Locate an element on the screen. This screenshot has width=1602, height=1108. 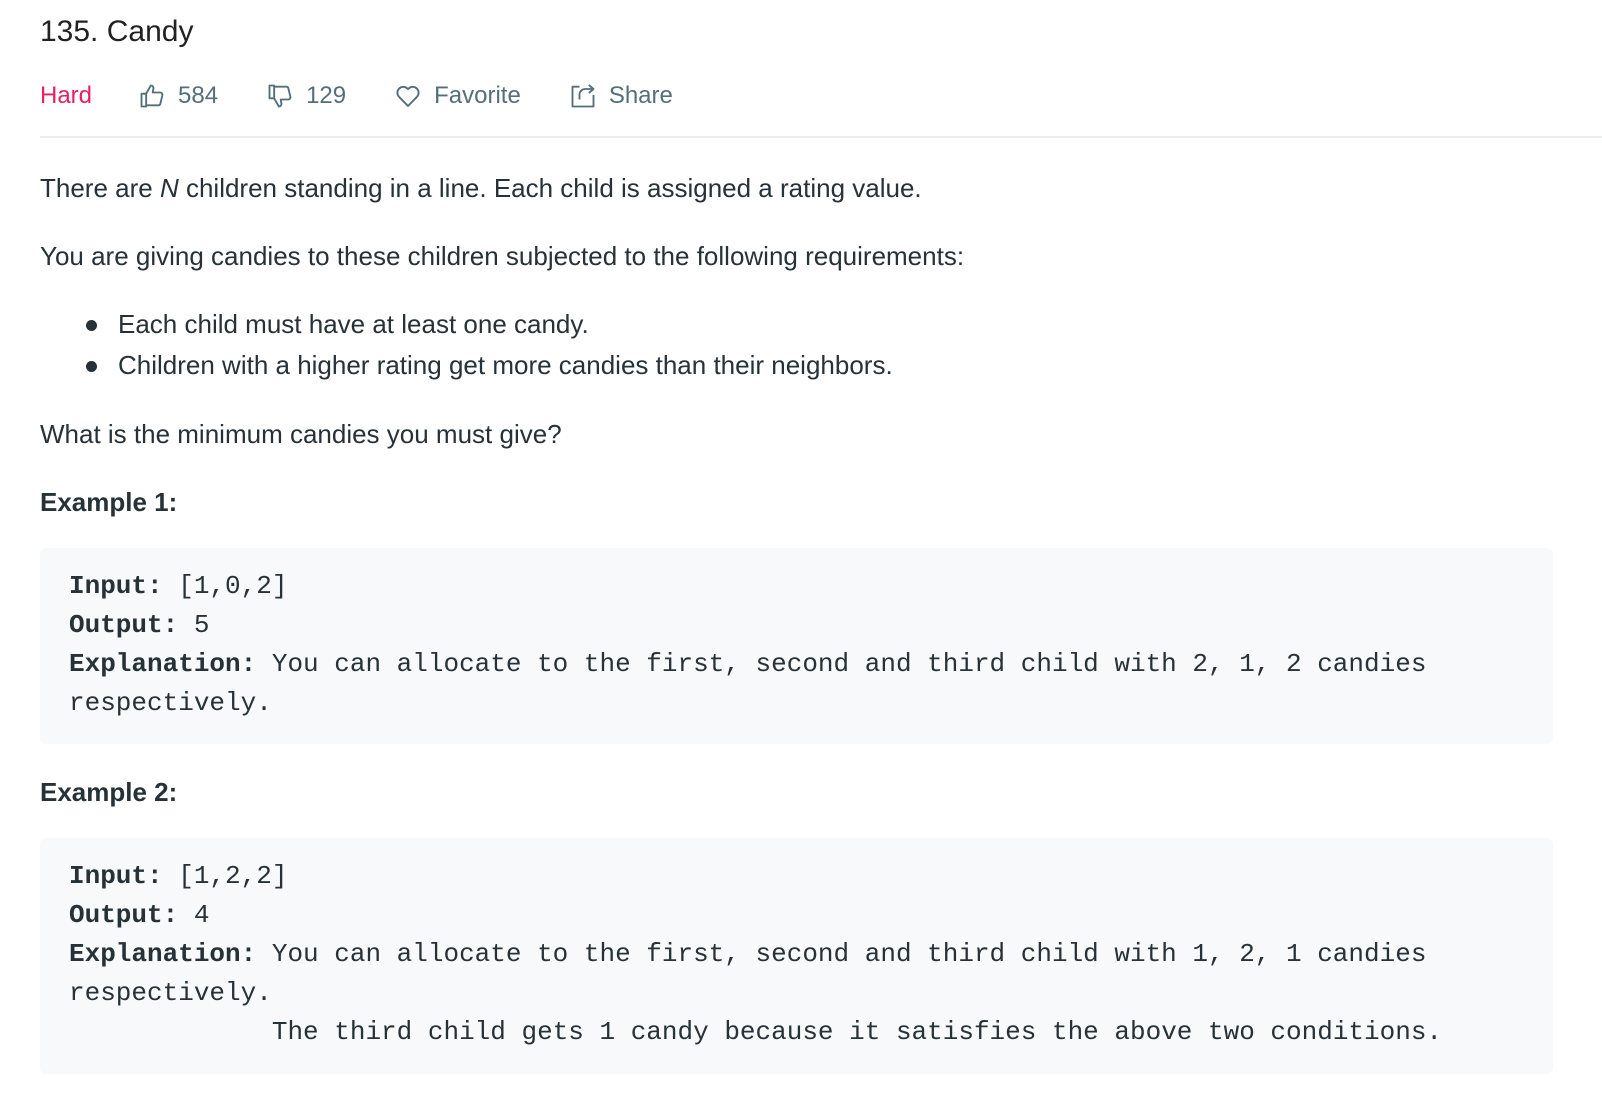
thumbs-down-icon is located at coordinates (280, 96).